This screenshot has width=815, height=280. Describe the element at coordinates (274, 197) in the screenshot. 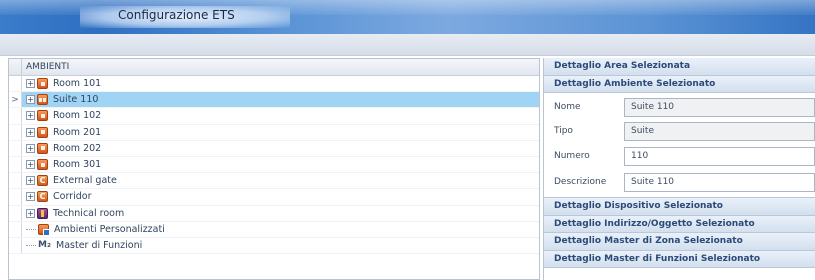

I see `tree-row: + C Corridor` at that location.